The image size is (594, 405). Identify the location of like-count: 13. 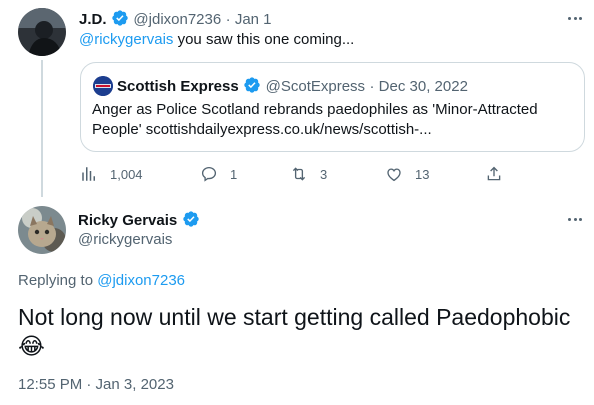
(422, 174).